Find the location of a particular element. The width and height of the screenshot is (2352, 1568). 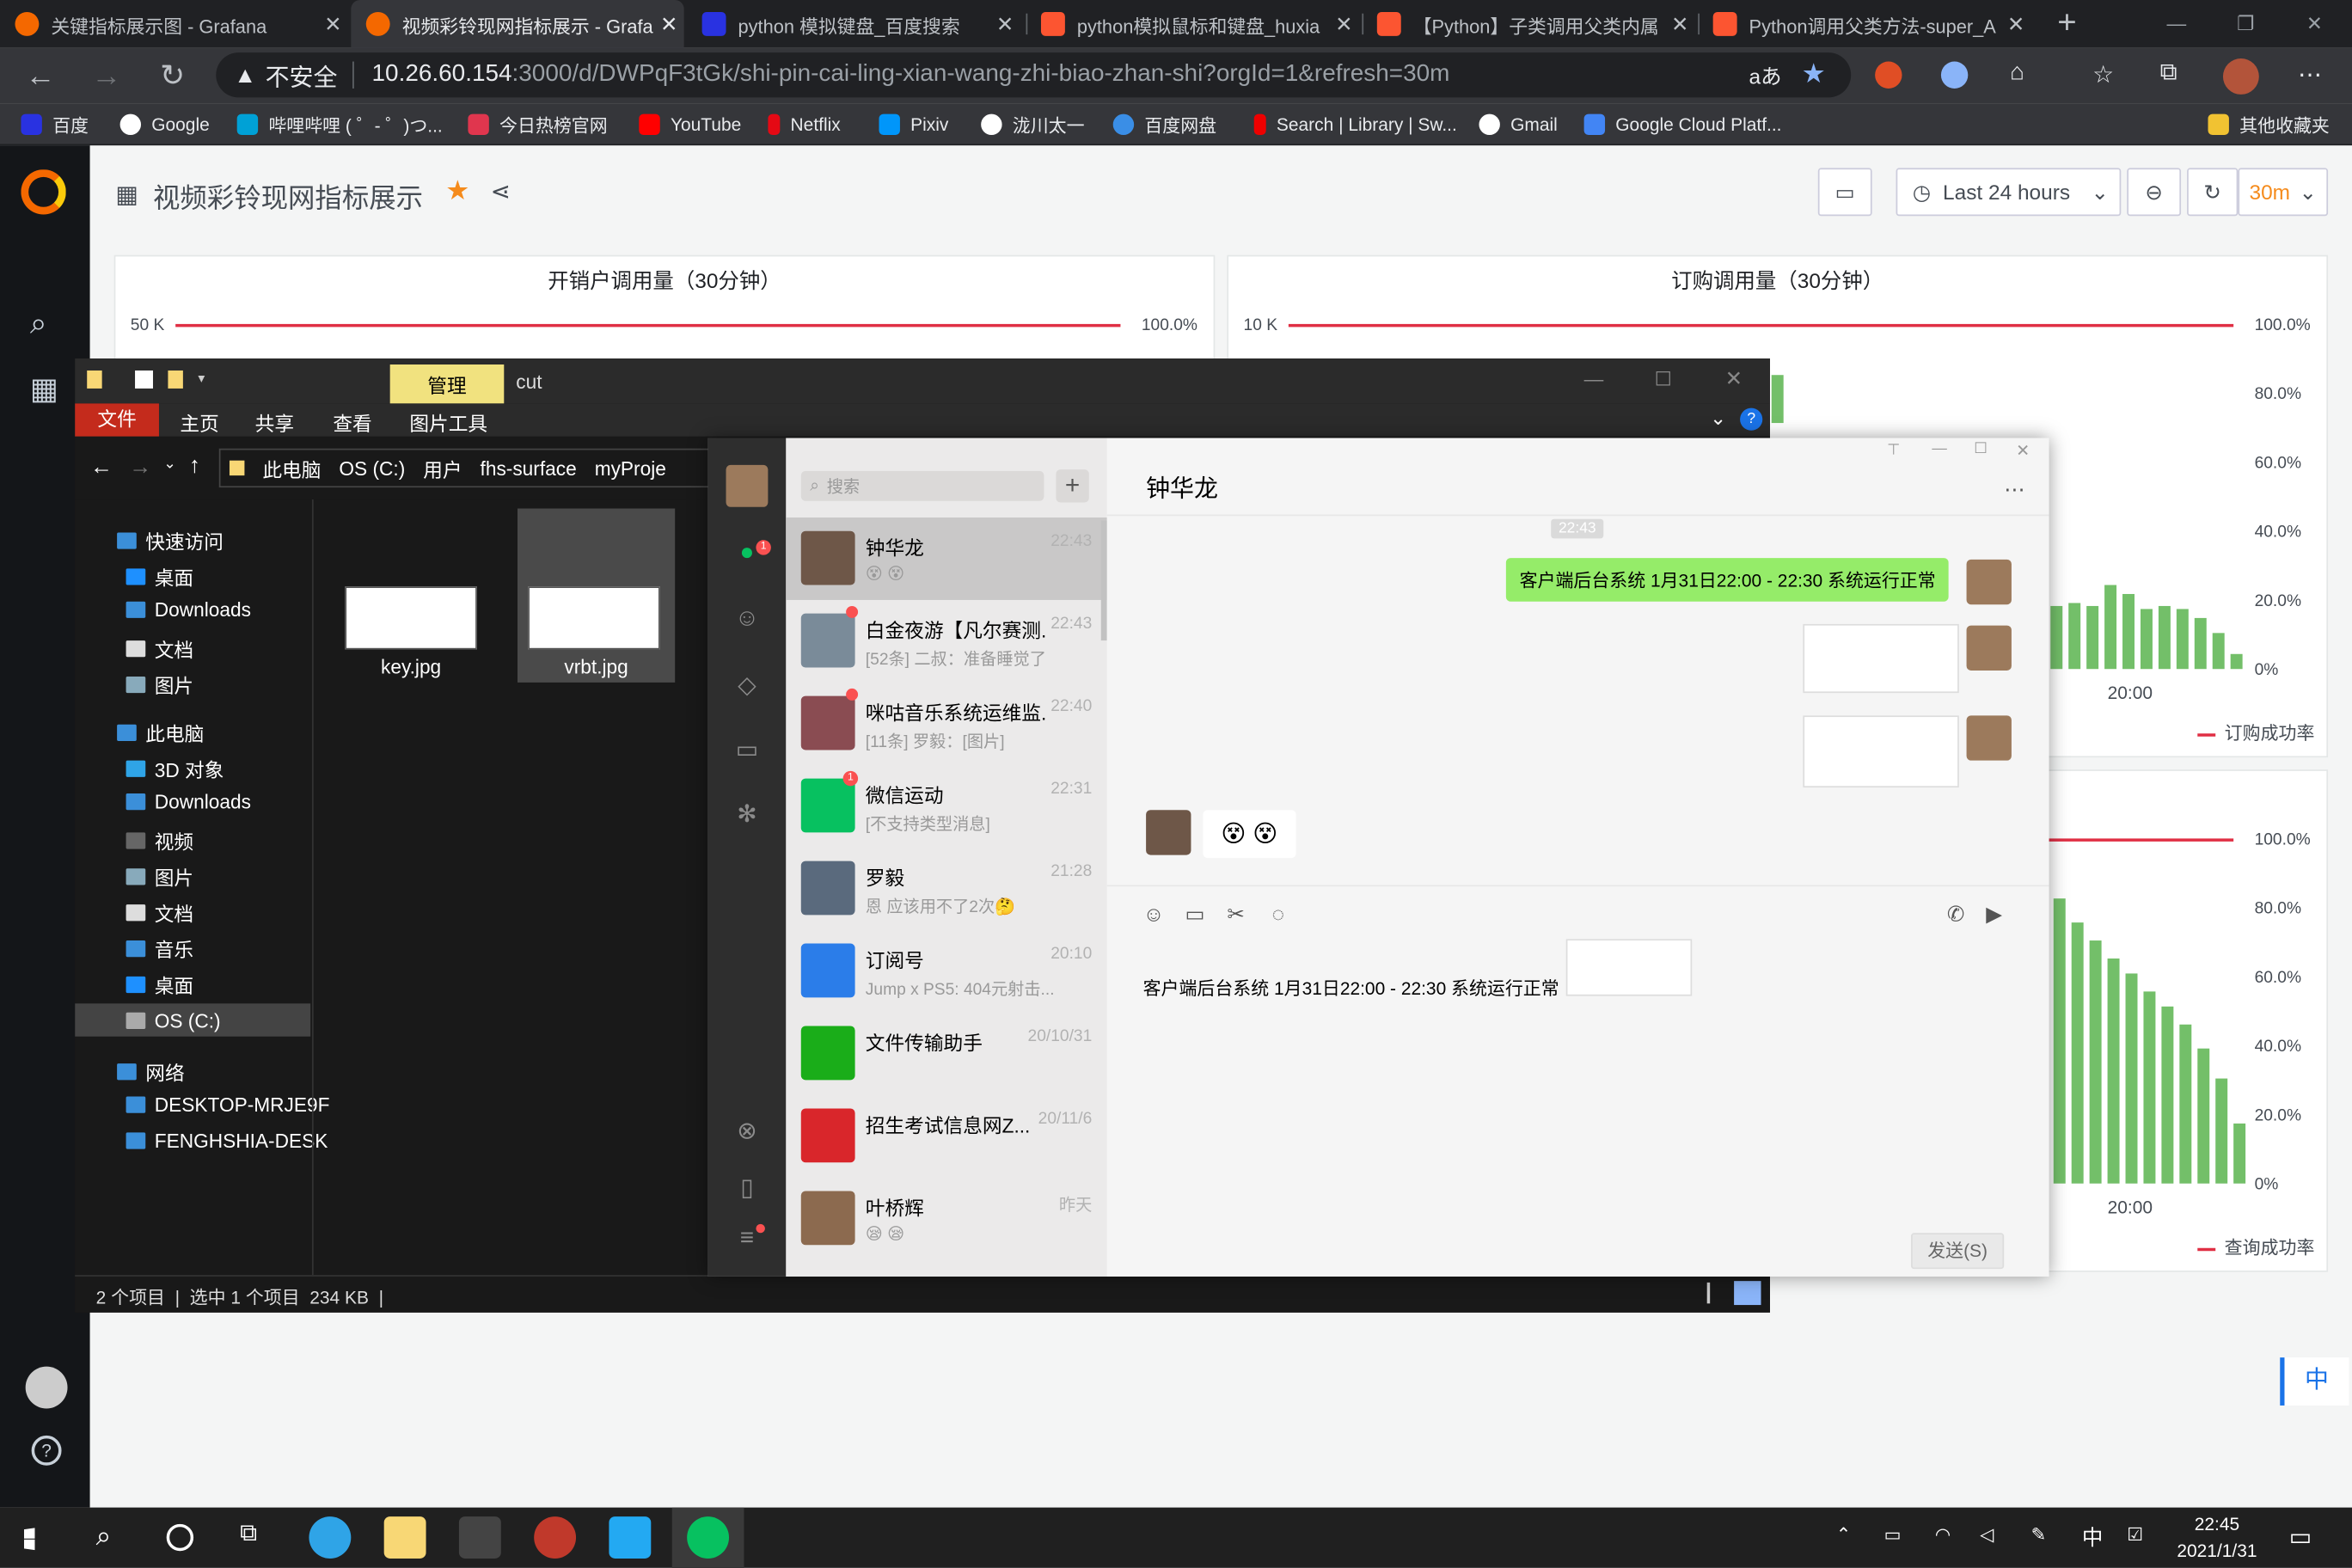

tree-item: 3D 对象 is located at coordinates (175, 769).